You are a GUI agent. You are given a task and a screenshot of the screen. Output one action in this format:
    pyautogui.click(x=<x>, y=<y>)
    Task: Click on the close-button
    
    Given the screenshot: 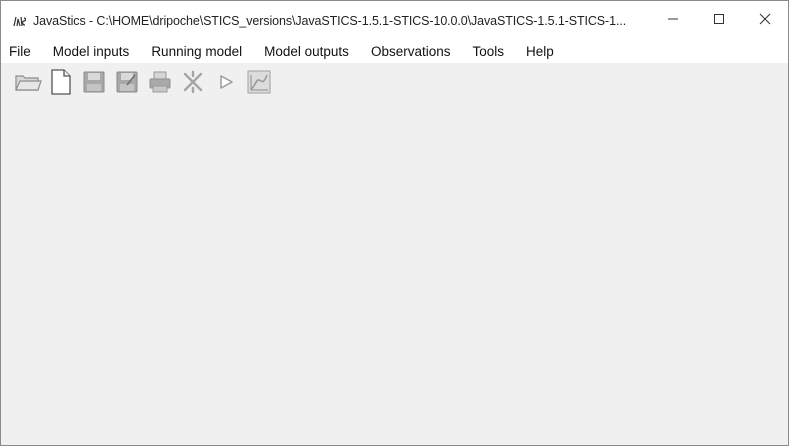 What is the action you would take?
    pyautogui.click(x=765, y=21)
    